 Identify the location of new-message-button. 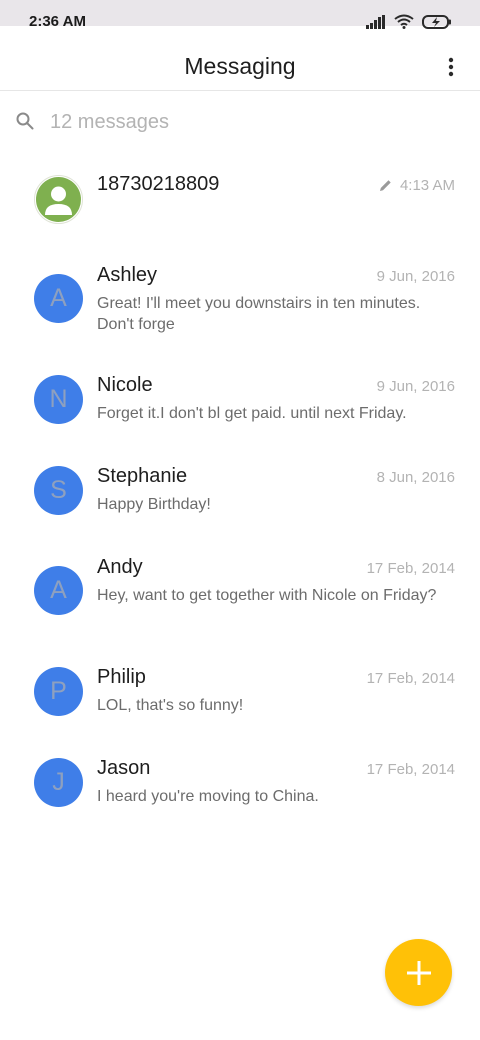
(418, 972).